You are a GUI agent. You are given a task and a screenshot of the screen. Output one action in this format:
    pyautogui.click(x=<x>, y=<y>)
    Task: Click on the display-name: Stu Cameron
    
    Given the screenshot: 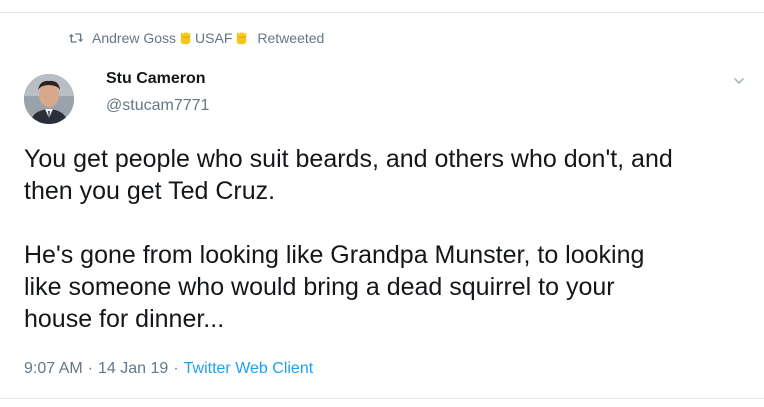 What is the action you would take?
    pyautogui.click(x=156, y=79)
    